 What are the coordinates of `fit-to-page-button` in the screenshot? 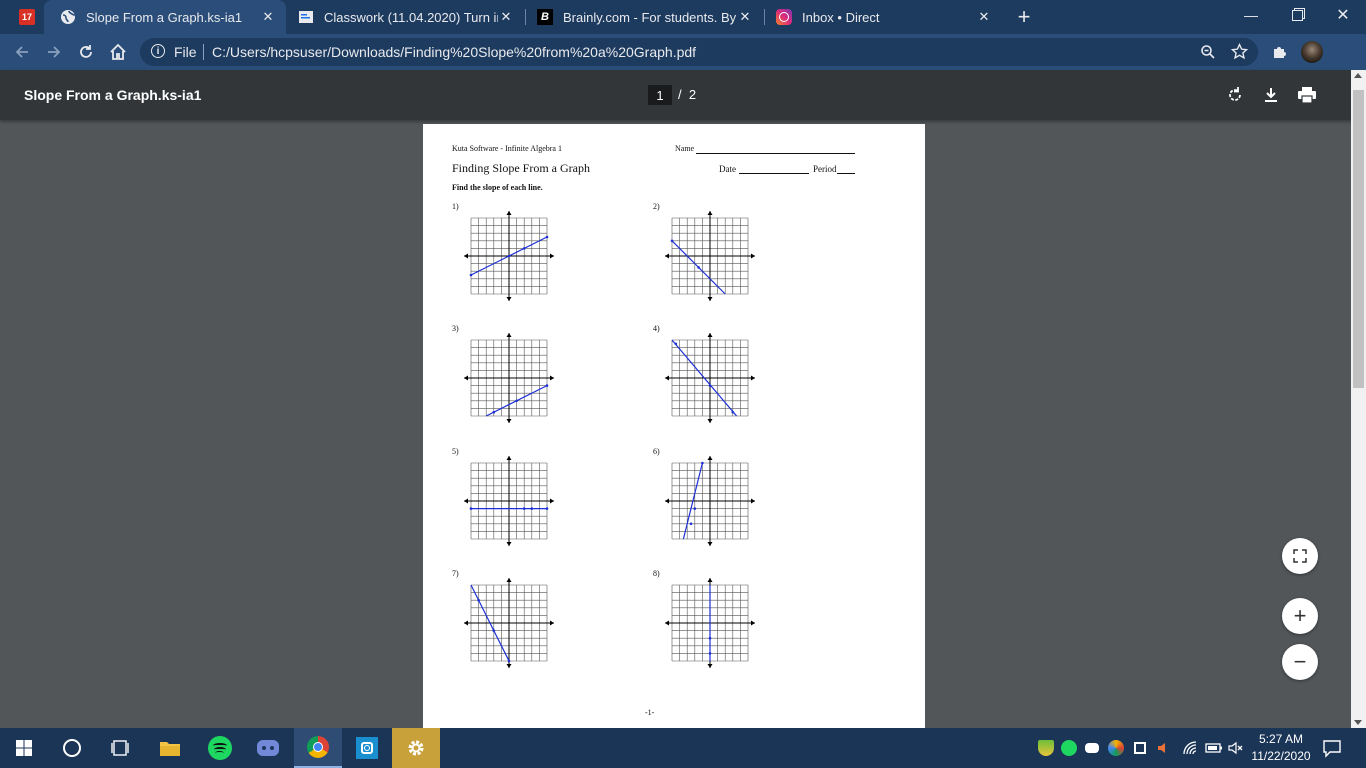 It's located at (1300, 556).